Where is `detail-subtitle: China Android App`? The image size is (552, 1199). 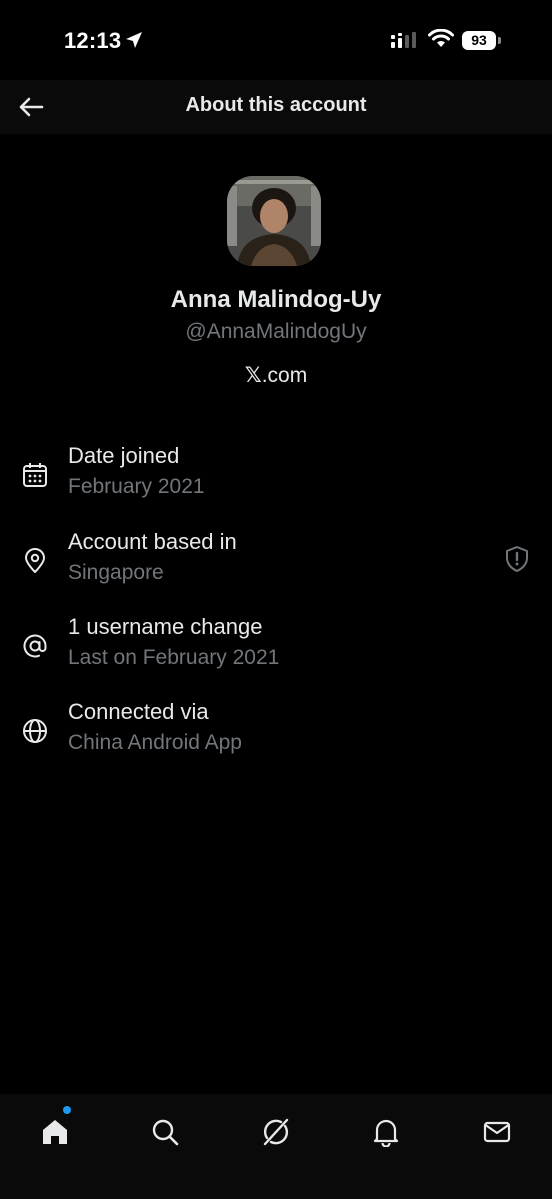 detail-subtitle: China Android App is located at coordinates (155, 742).